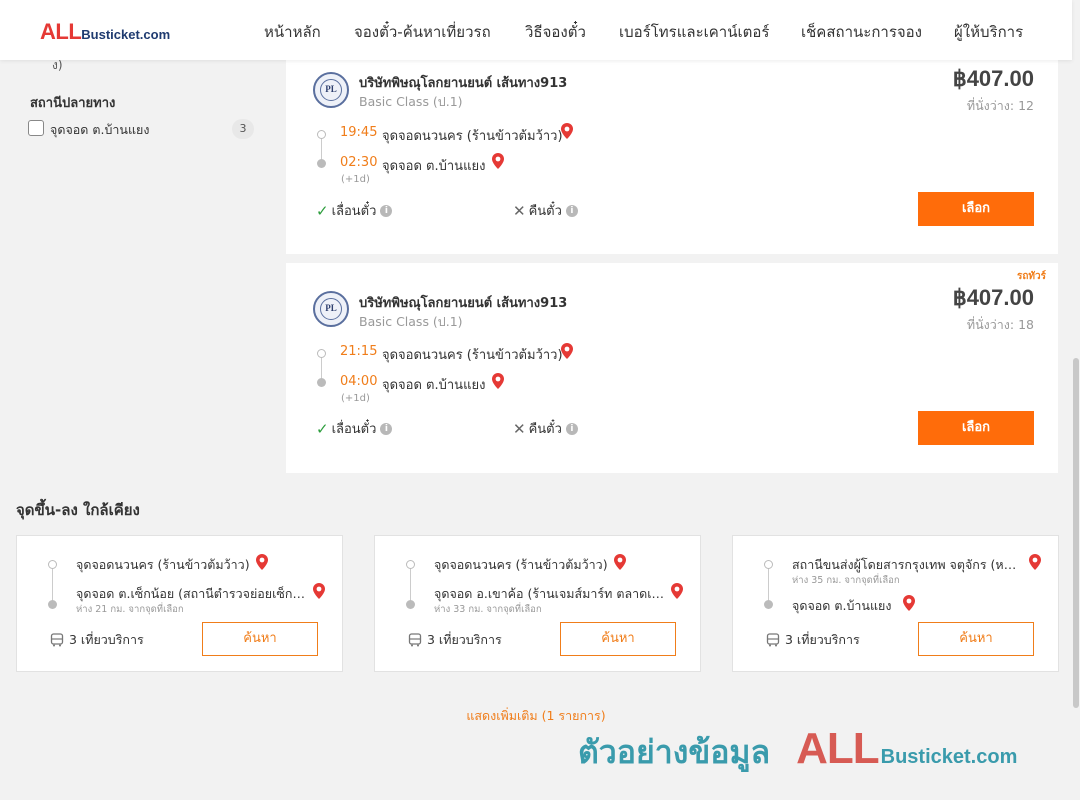  Describe the element at coordinates (359, 351) in the screenshot. I see `depart-time: 21:15` at that location.